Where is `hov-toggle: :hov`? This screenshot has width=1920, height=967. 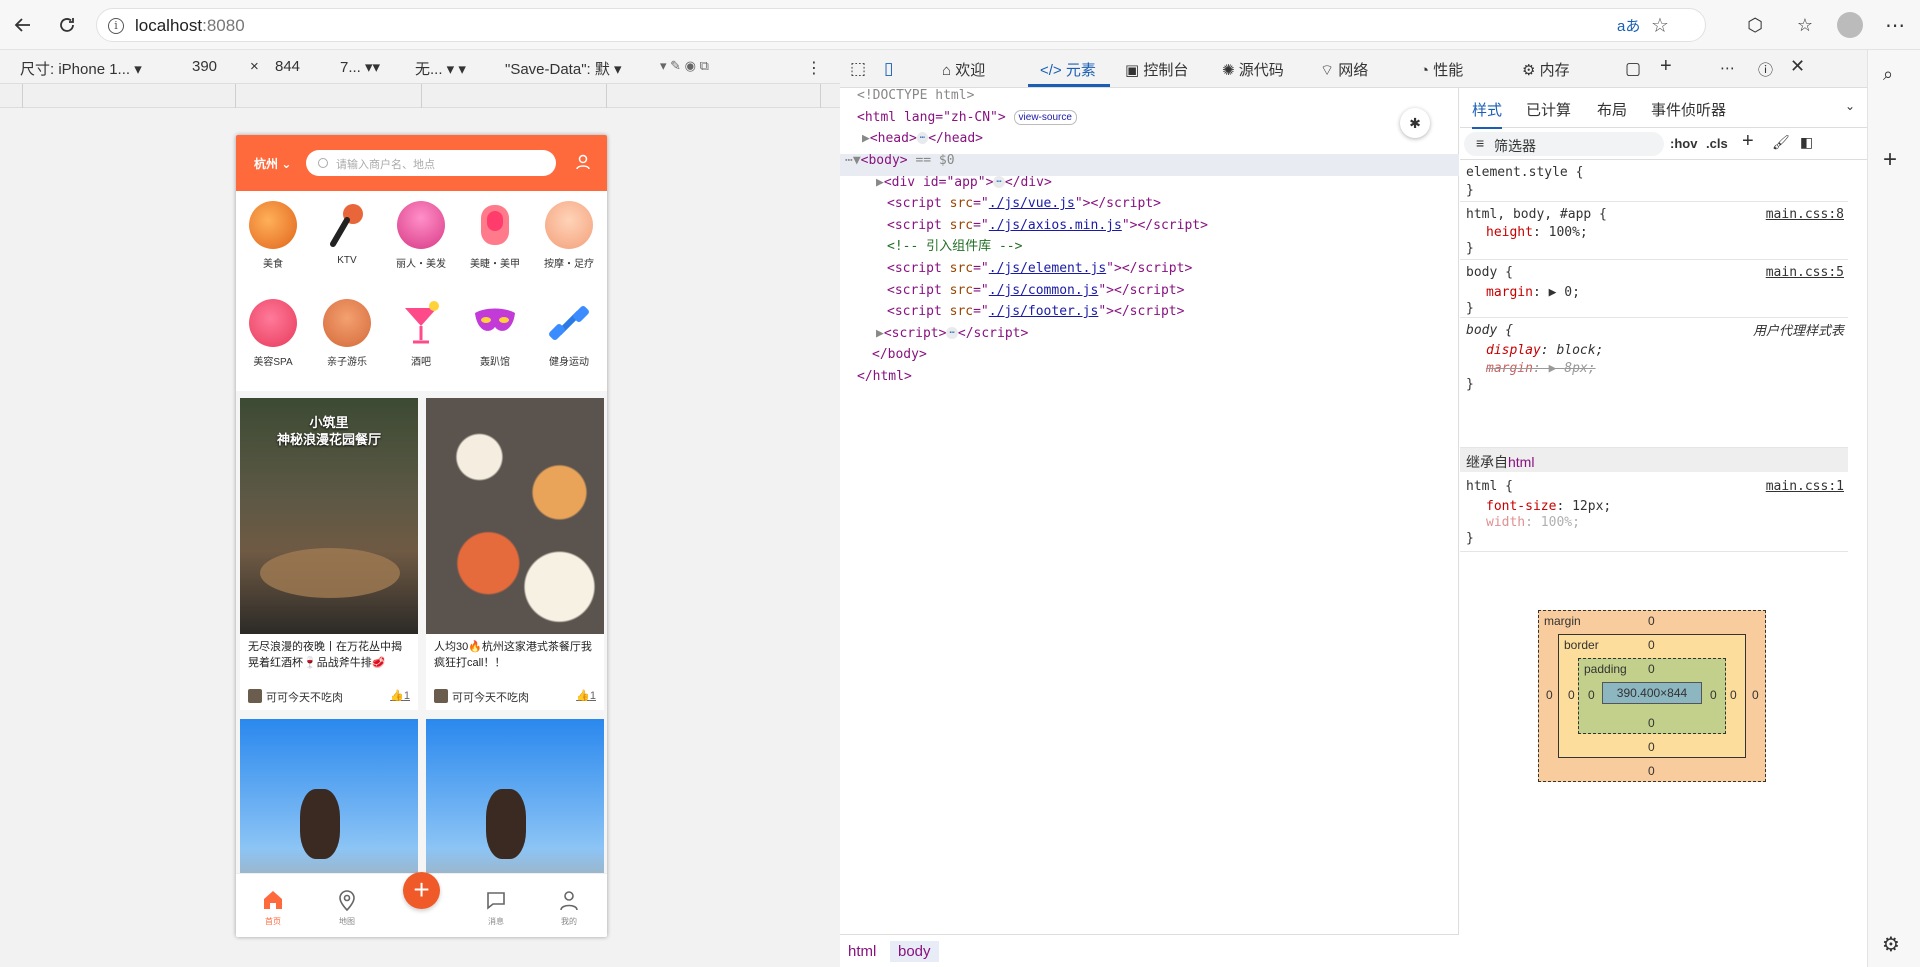
hov-toggle: :hov is located at coordinates (1683, 143).